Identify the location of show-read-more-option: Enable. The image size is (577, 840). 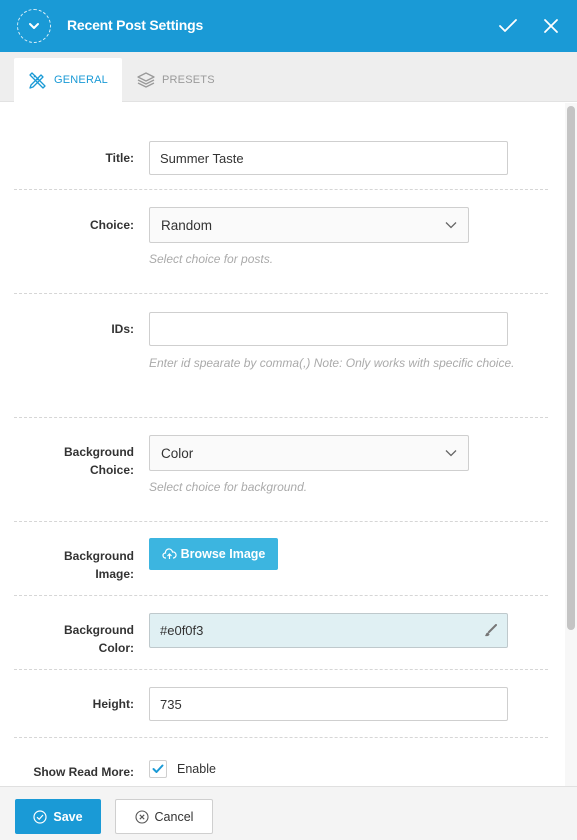
(196, 769).